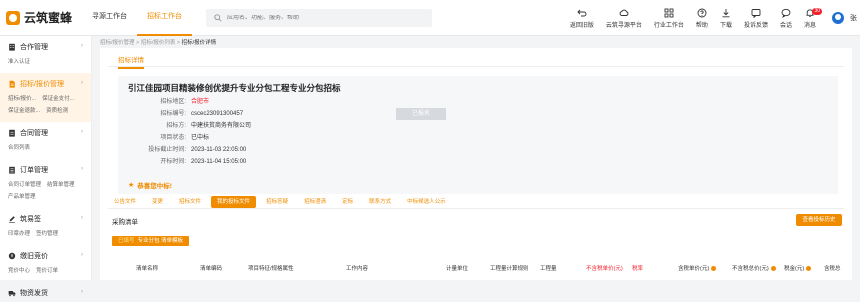 This screenshot has height=302, width=860. Describe the element at coordinates (176, 126) in the screenshot. I see `field-key: 招标方:` at that location.